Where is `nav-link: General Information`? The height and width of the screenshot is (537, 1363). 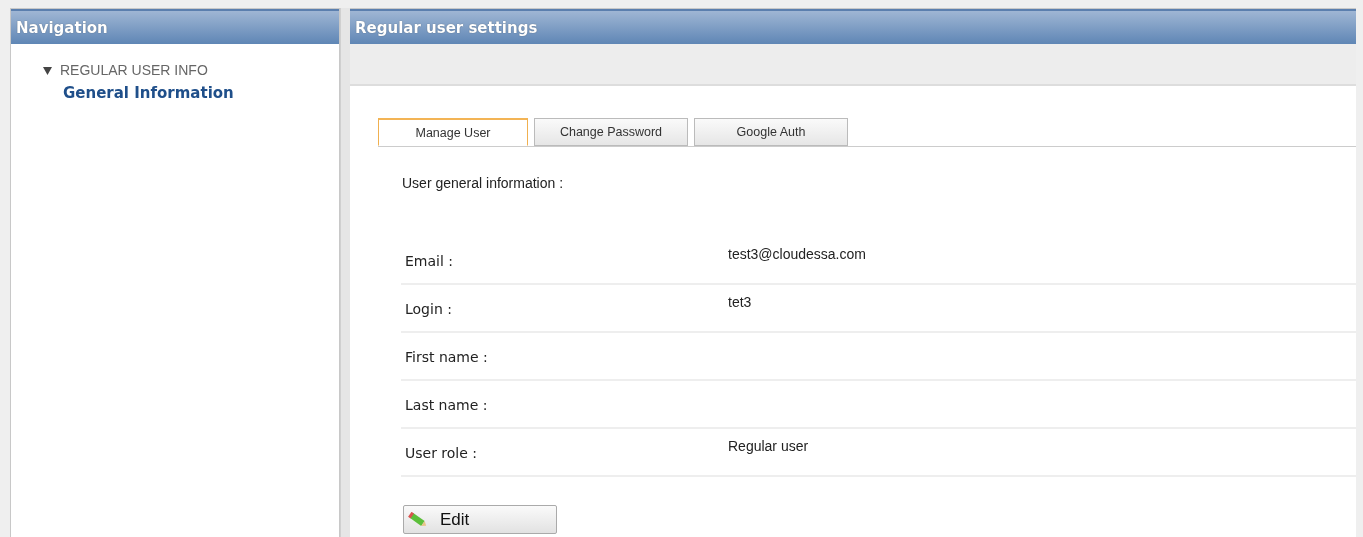
nav-link: General Information is located at coordinates (201, 93).